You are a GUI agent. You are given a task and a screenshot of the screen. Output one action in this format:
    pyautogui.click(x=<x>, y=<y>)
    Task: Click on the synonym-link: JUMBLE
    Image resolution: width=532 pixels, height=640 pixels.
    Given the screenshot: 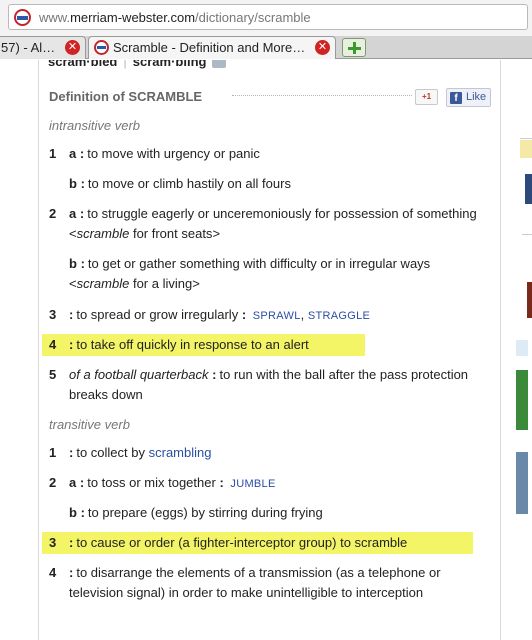 What is the action you would take?
    pyautogui.click(x=252, y=484)
    